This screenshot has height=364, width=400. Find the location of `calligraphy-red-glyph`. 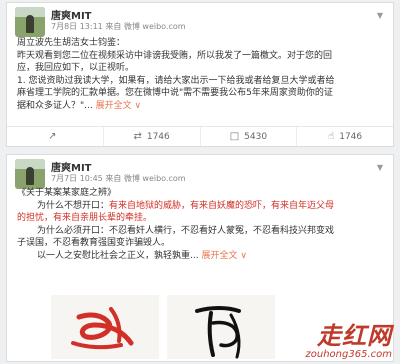

calligraphy-red-glyph is located at coordinates (102, 328).